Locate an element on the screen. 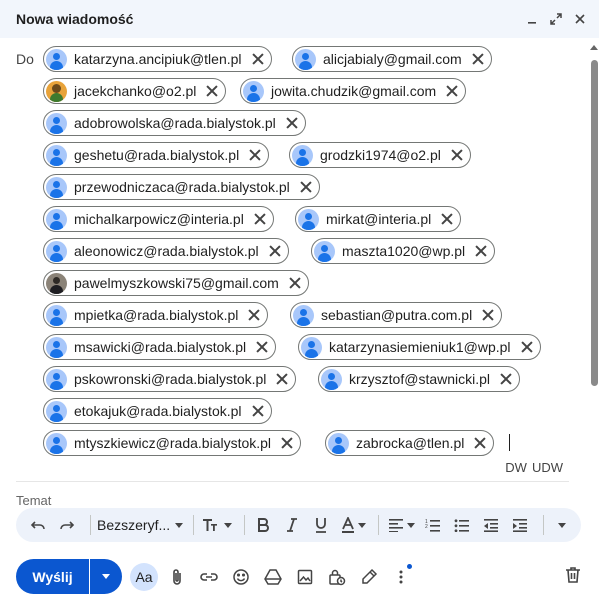 The image size is (599, 611). scroll-up-icon is located at coordinates (594, 47).